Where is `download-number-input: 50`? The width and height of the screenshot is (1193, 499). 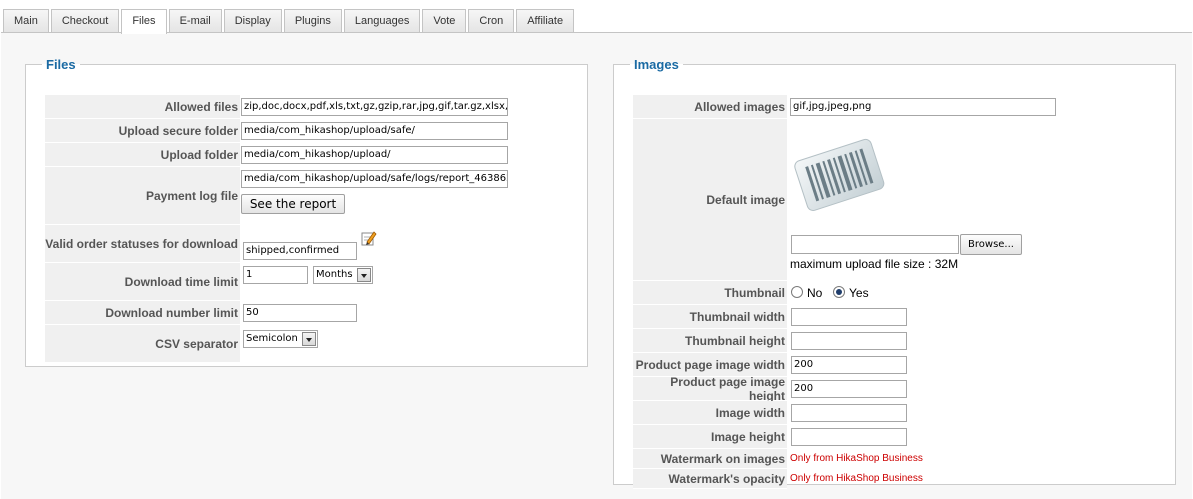 download-number-input: 50 is located at coordinates (300, 313).